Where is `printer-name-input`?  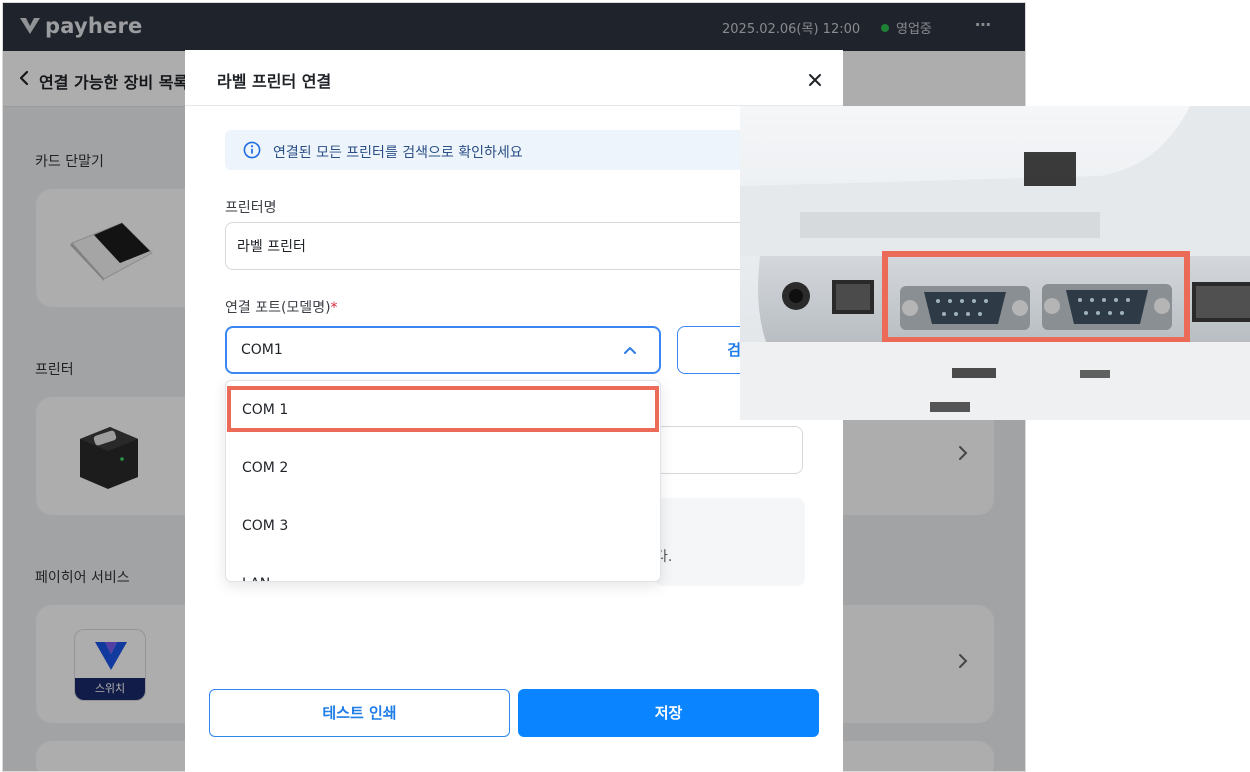 printer-name-input is located at coordinates (515, 246).